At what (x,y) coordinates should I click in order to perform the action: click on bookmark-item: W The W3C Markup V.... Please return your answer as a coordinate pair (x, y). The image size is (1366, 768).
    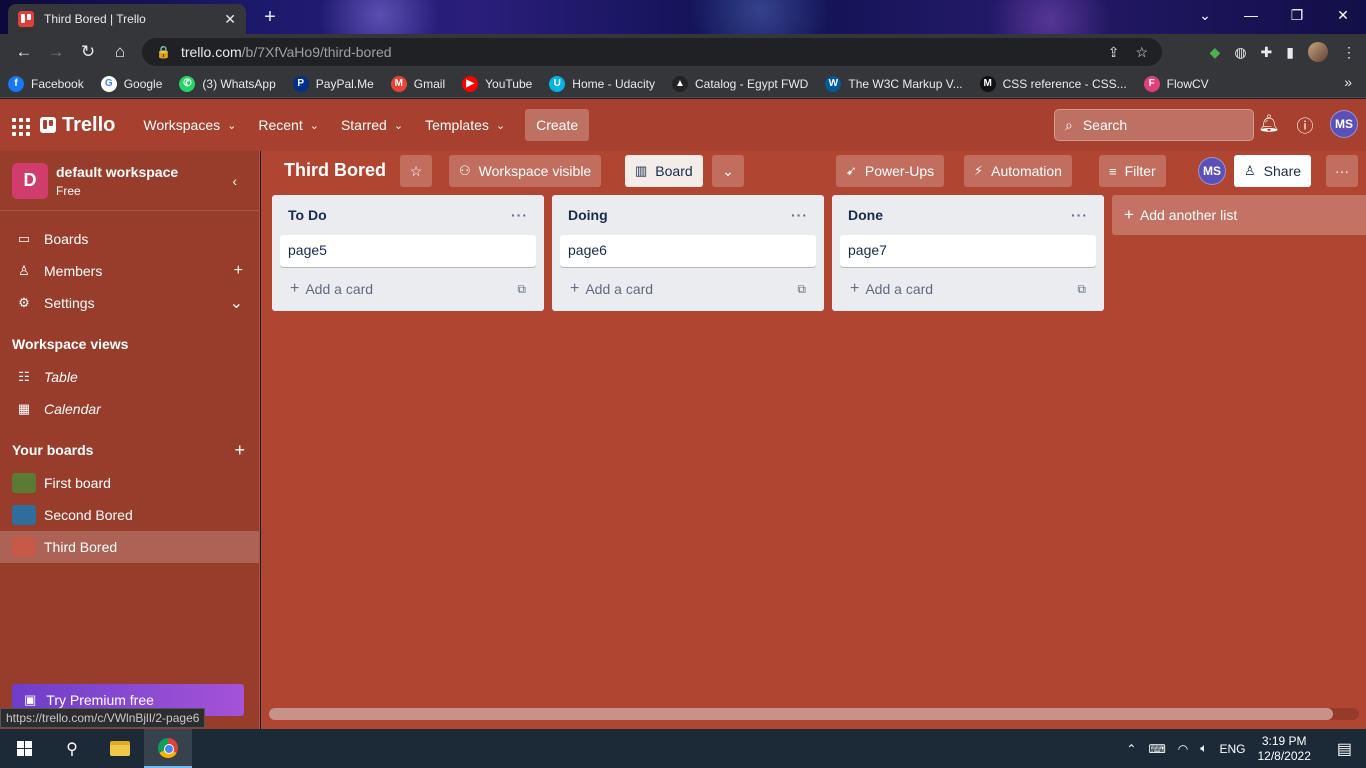
    Looking at the image, I should click on (894, 83).